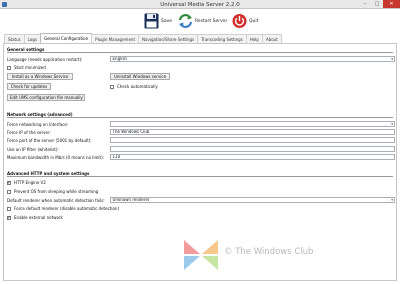  I want to click on watermark-text: © The Windows Club, so click(269, 252).